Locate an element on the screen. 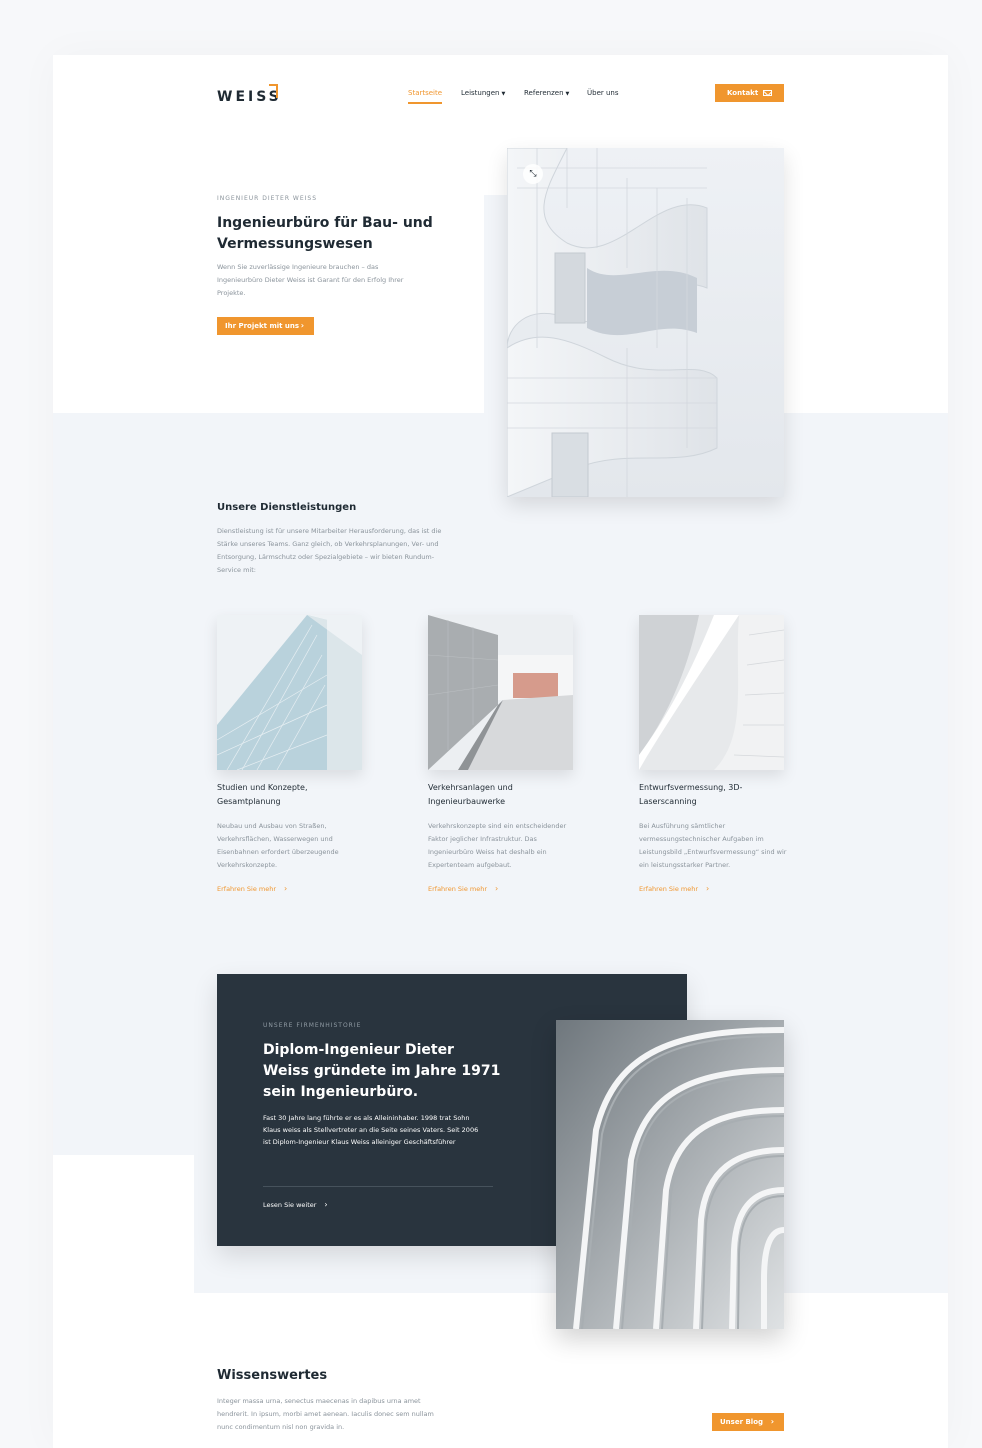 Image resolution: width=982 pixels, height=1448 pixels. nav-item-referenzen: Referenzen ▼ is located at coordinates (546, 93).